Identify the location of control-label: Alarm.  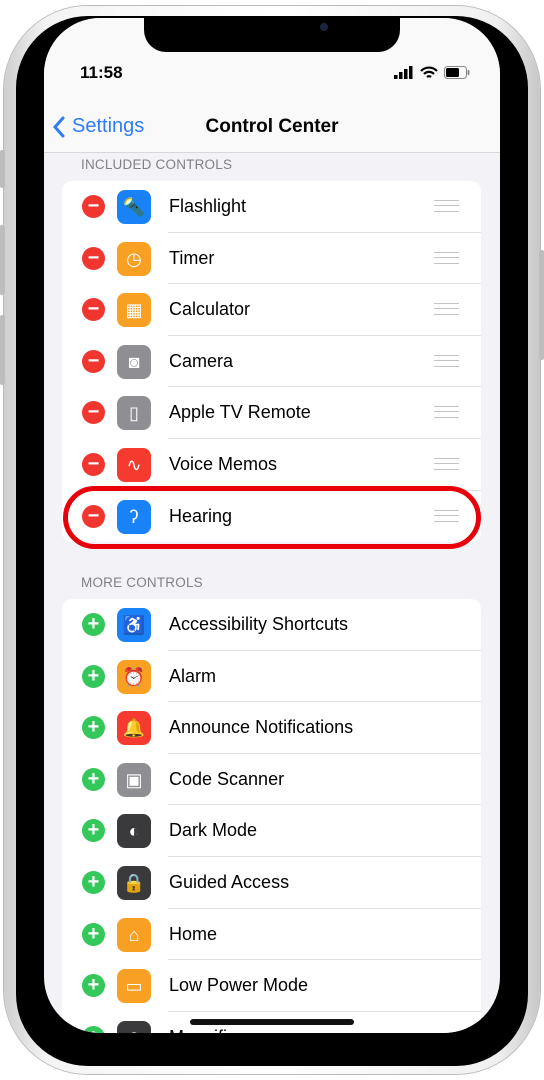
(193, 675).